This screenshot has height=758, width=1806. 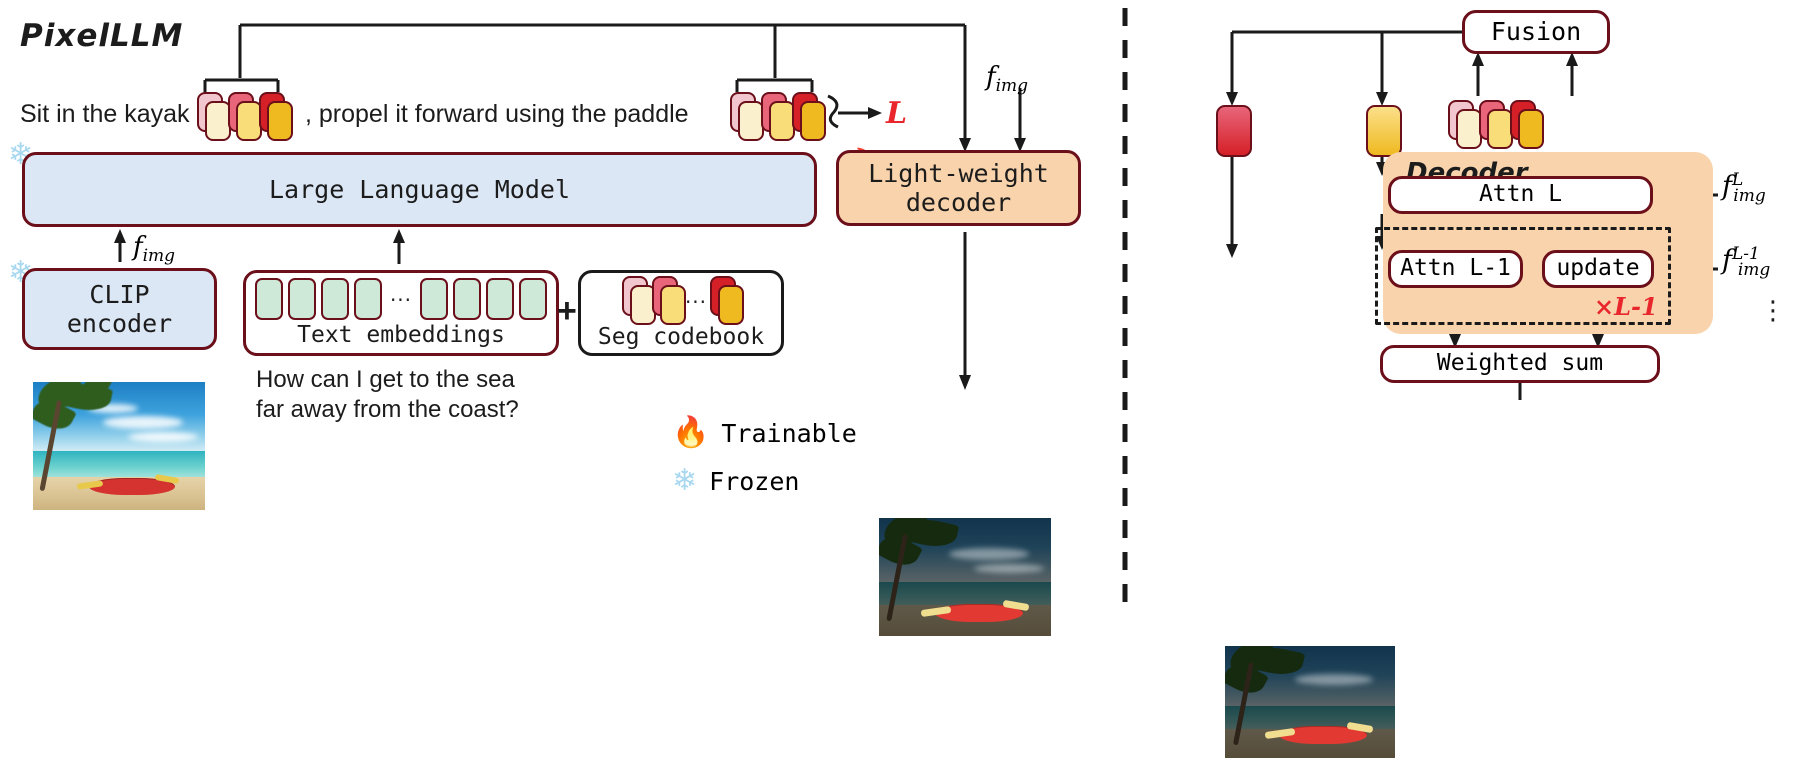 What do you see at coordinates (119, 446) in the screenshot?
I see `input-image` at bounding box center [119, 446].